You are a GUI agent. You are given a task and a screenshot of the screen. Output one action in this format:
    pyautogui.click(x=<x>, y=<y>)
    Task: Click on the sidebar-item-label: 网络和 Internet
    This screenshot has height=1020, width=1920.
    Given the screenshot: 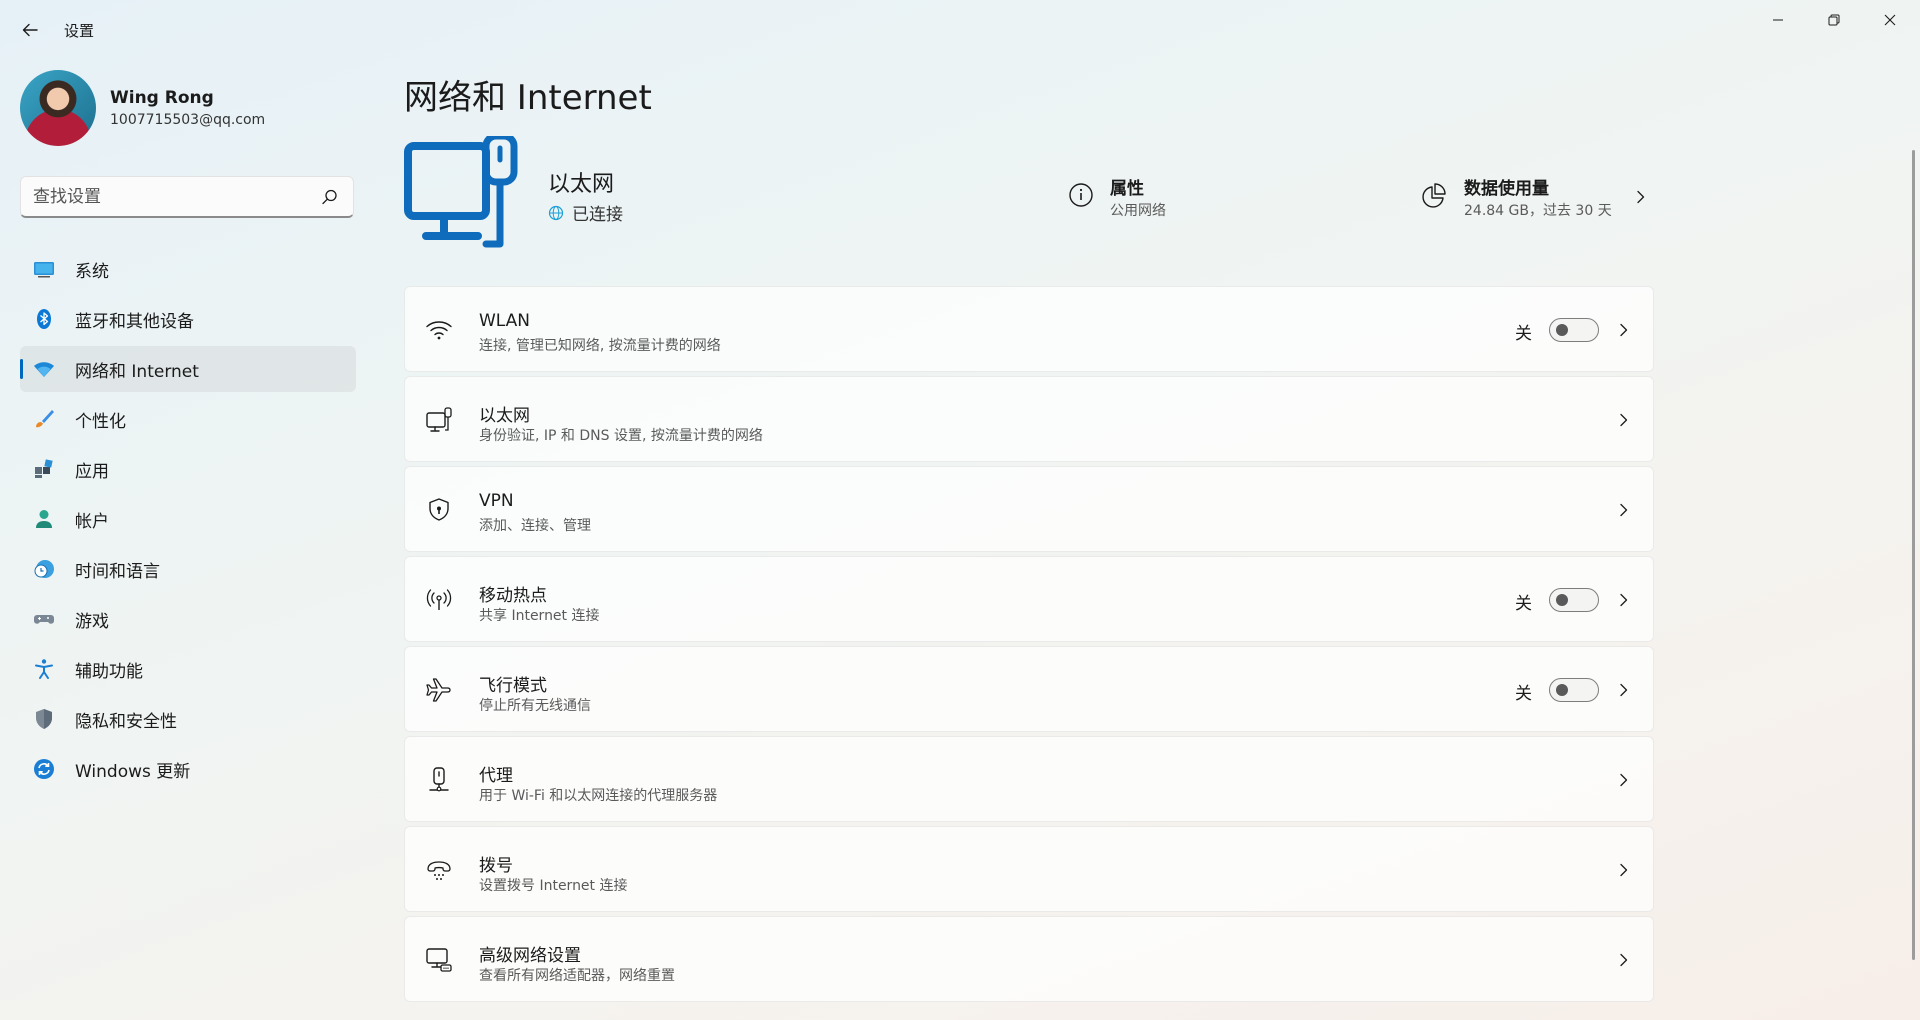 What is the action you would take?
    pyautogui.click(x=137, y=371)
    